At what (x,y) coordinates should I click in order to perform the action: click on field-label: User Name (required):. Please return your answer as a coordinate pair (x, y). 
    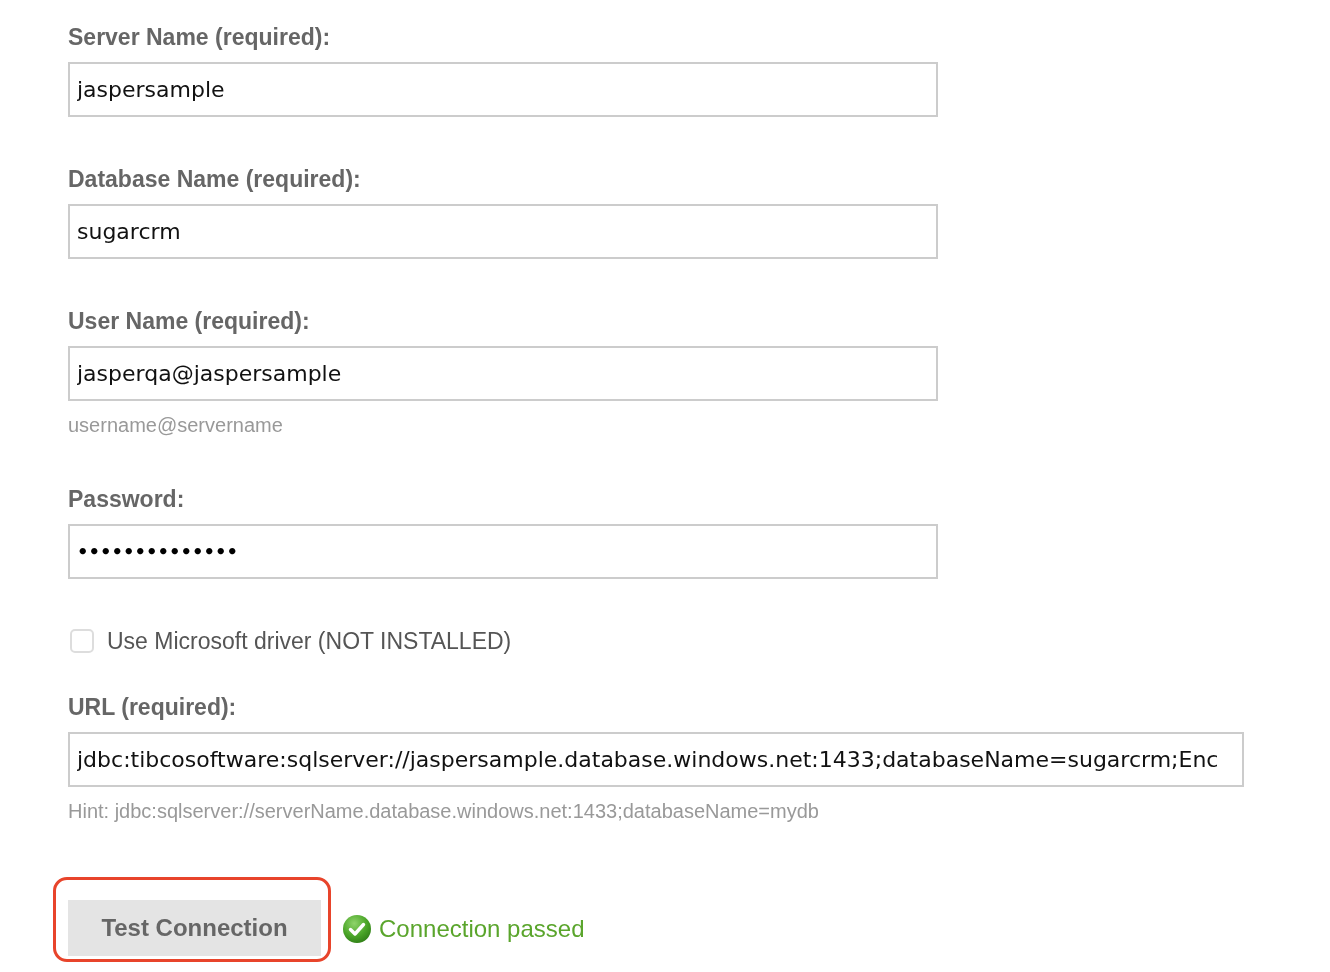
    Looking at the image, I should click on (189, 321).